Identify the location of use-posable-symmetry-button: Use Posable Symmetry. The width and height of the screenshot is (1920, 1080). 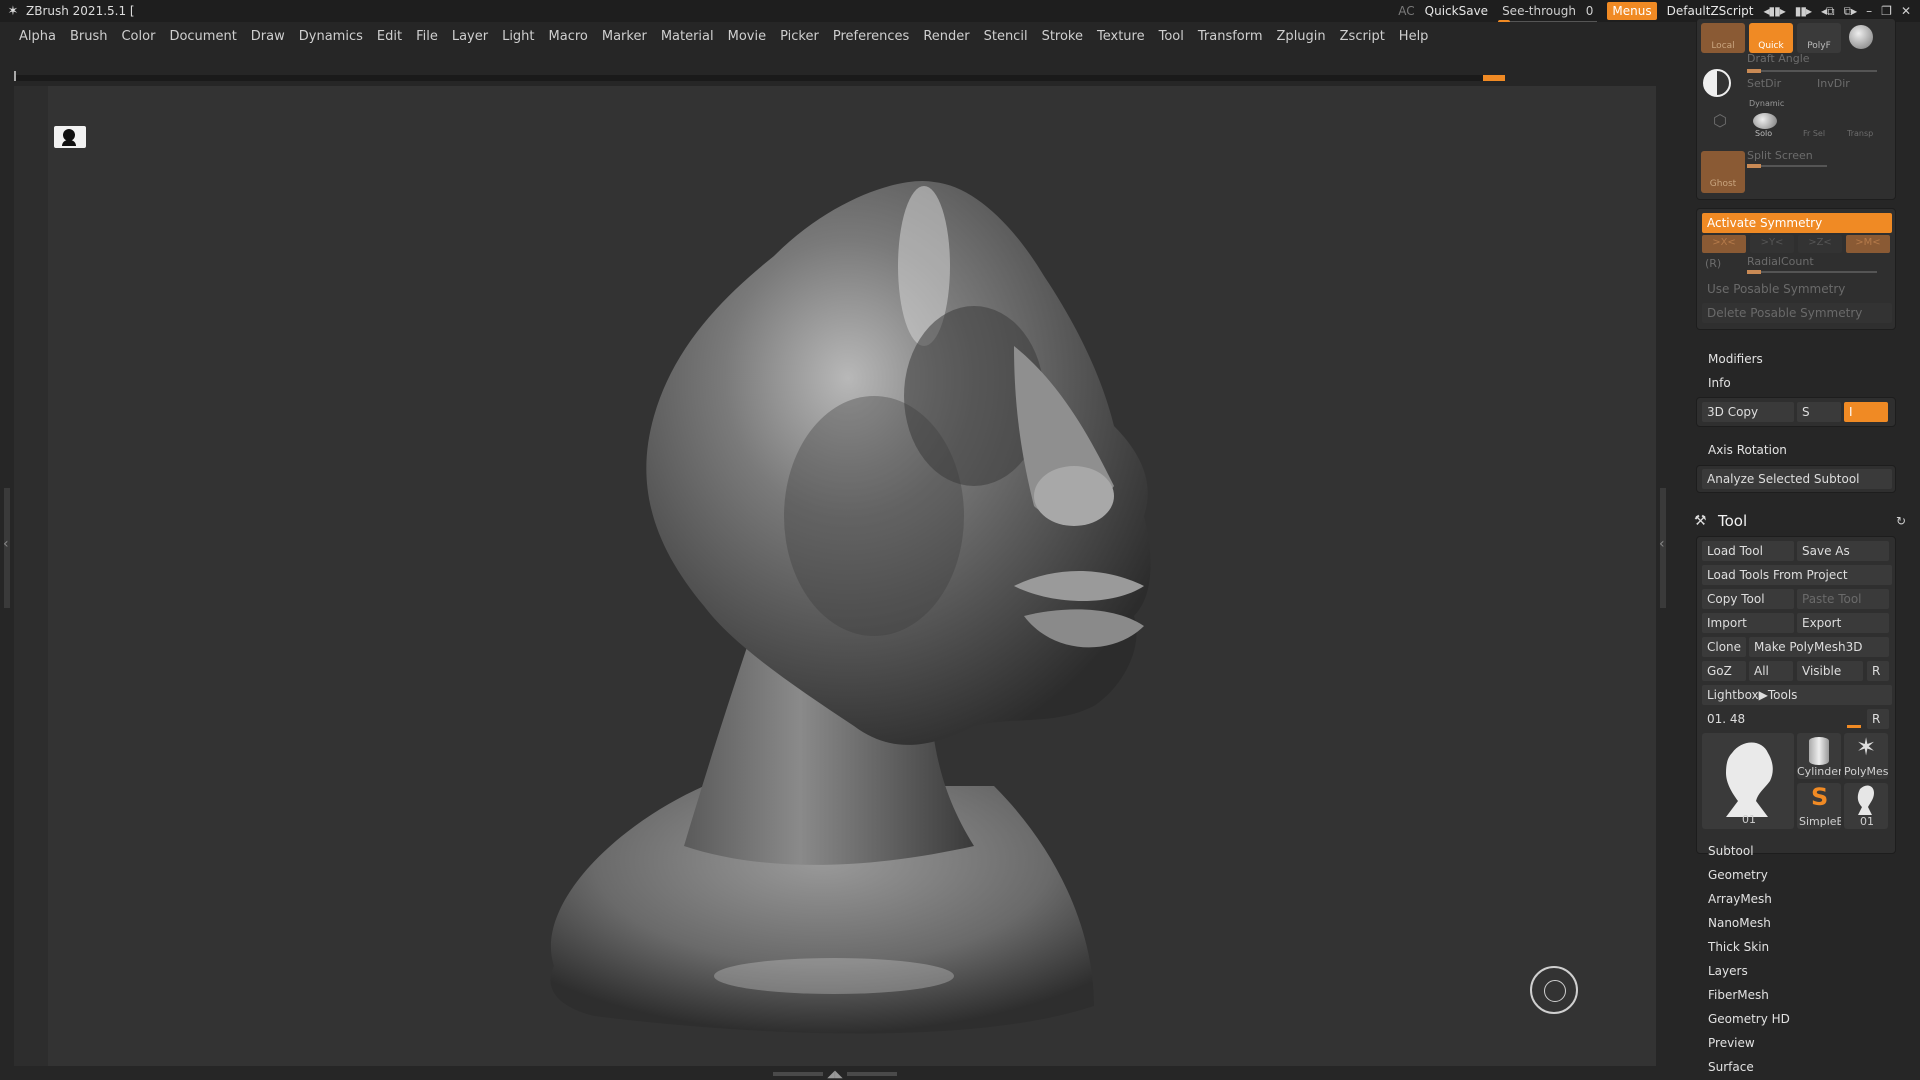
(1797, 289).